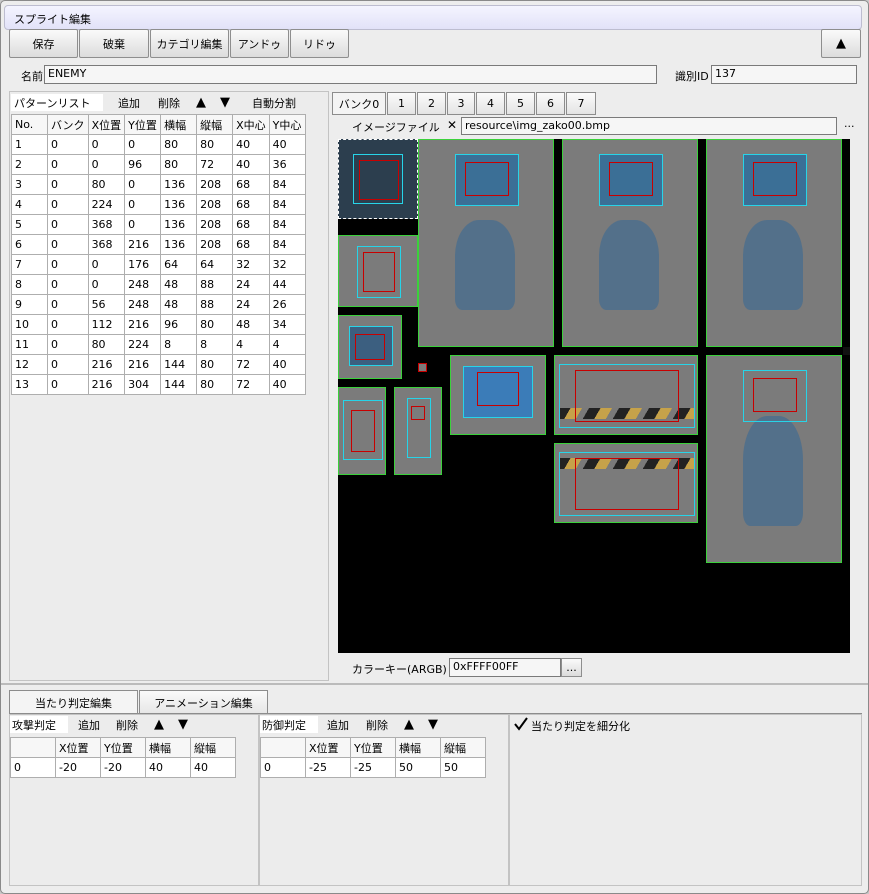  What do you see at coordinates (143, 264) in the screenshot?
I see `table-cell: 176` at bounding box center [143, 264].